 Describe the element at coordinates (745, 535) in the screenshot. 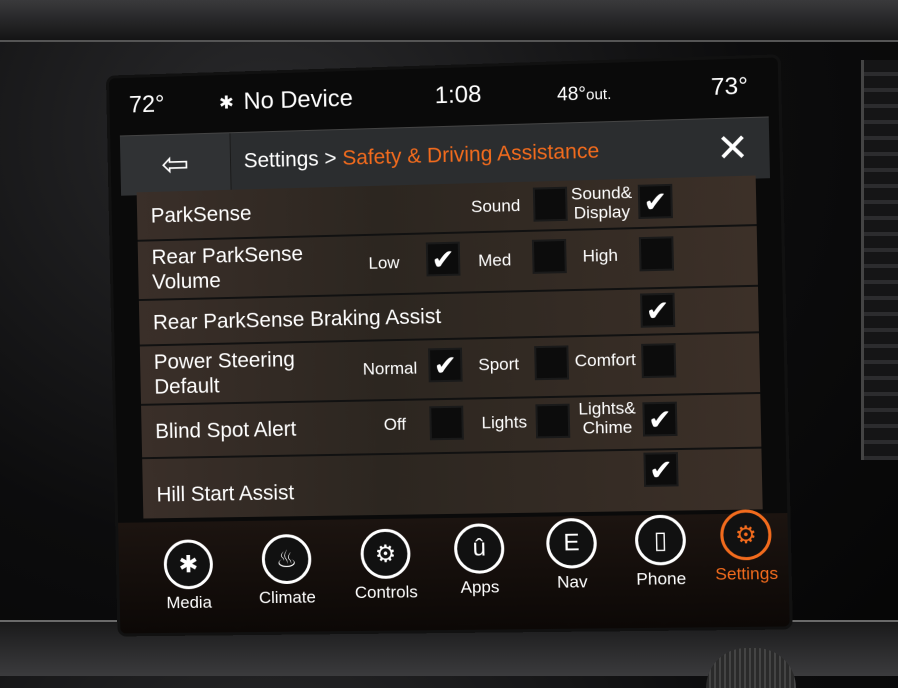

I see `settings-gear-icon: ⚙` at that location.